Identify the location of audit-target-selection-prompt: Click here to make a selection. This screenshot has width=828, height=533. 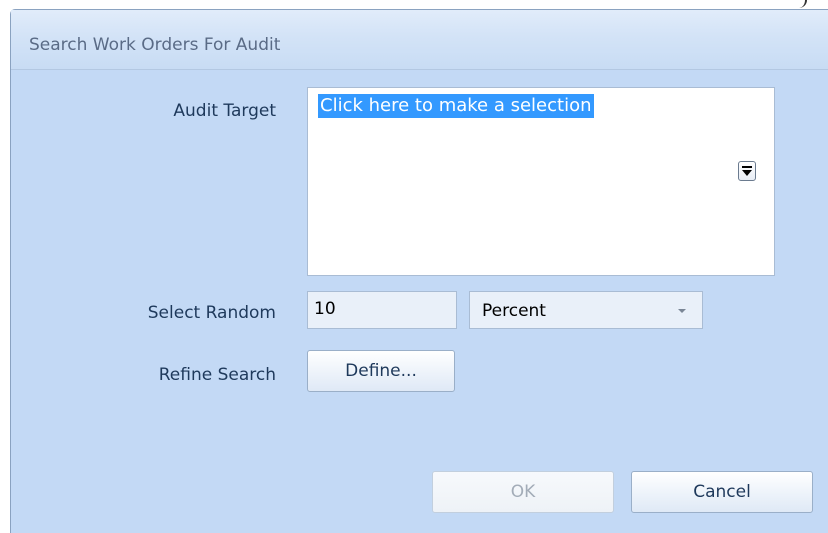
(456, 106).